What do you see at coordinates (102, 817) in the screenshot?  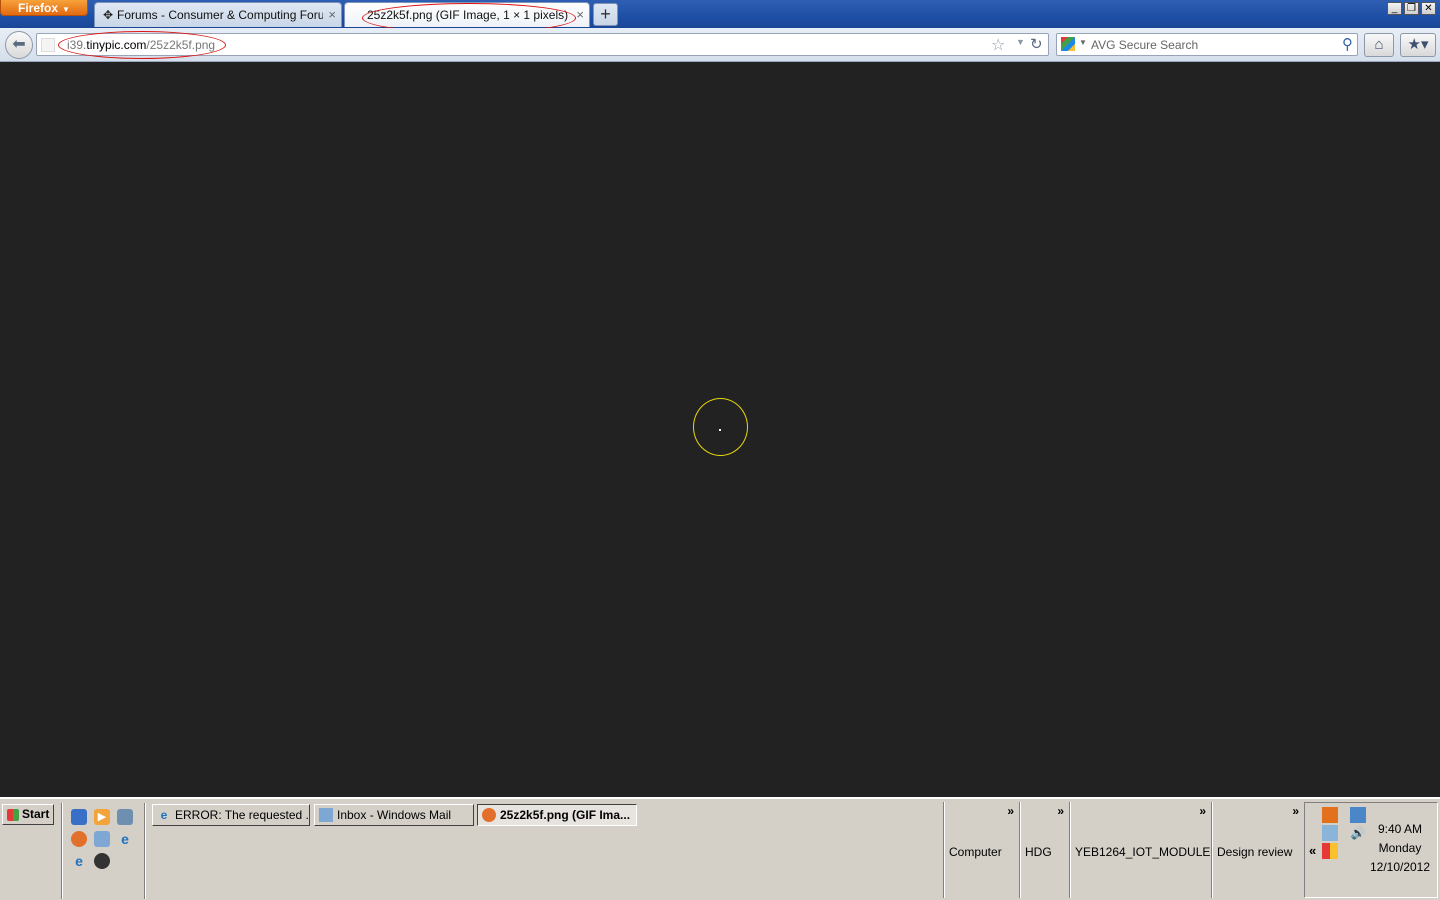 I see `media-player-icon: ▶` at bounding box center [102, 817].